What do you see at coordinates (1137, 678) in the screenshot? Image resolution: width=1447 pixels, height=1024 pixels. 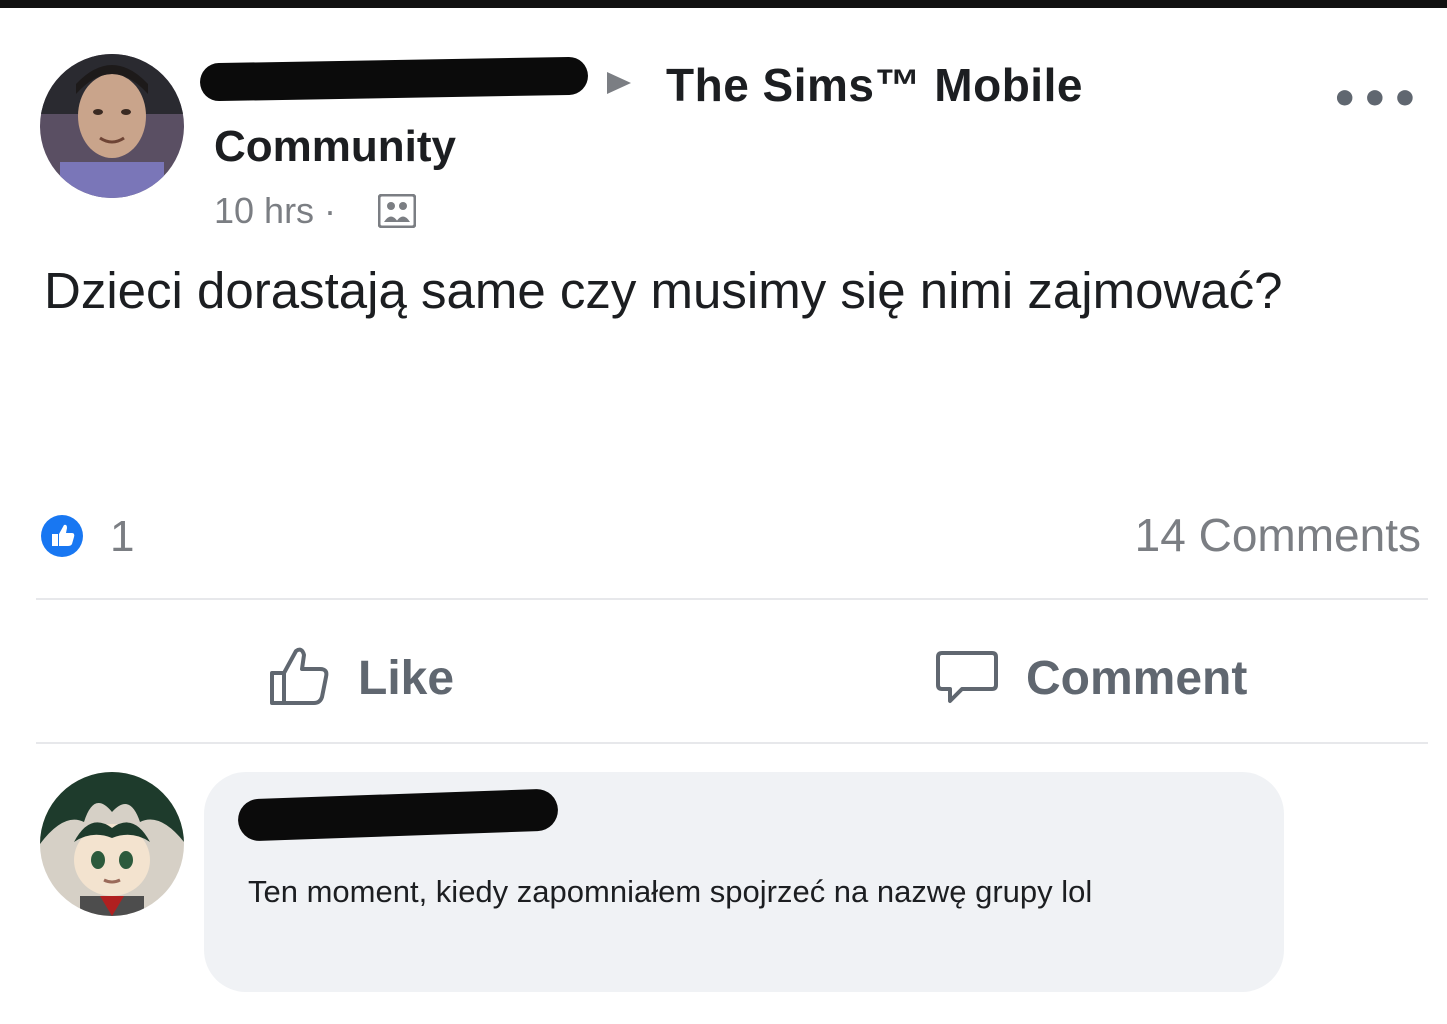 I see `comment-button-label: Comment` at bounding box center [1137, 678].